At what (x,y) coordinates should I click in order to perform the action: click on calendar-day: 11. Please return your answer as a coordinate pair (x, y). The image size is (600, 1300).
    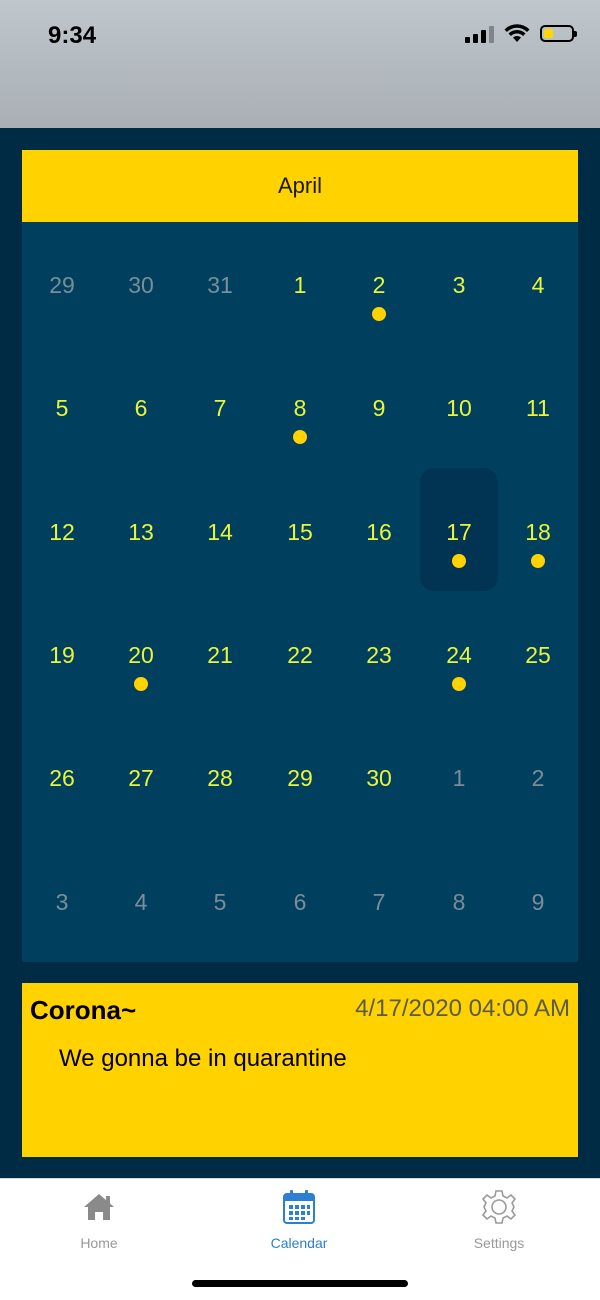
    Looking at the image, I should click on (538, 406).